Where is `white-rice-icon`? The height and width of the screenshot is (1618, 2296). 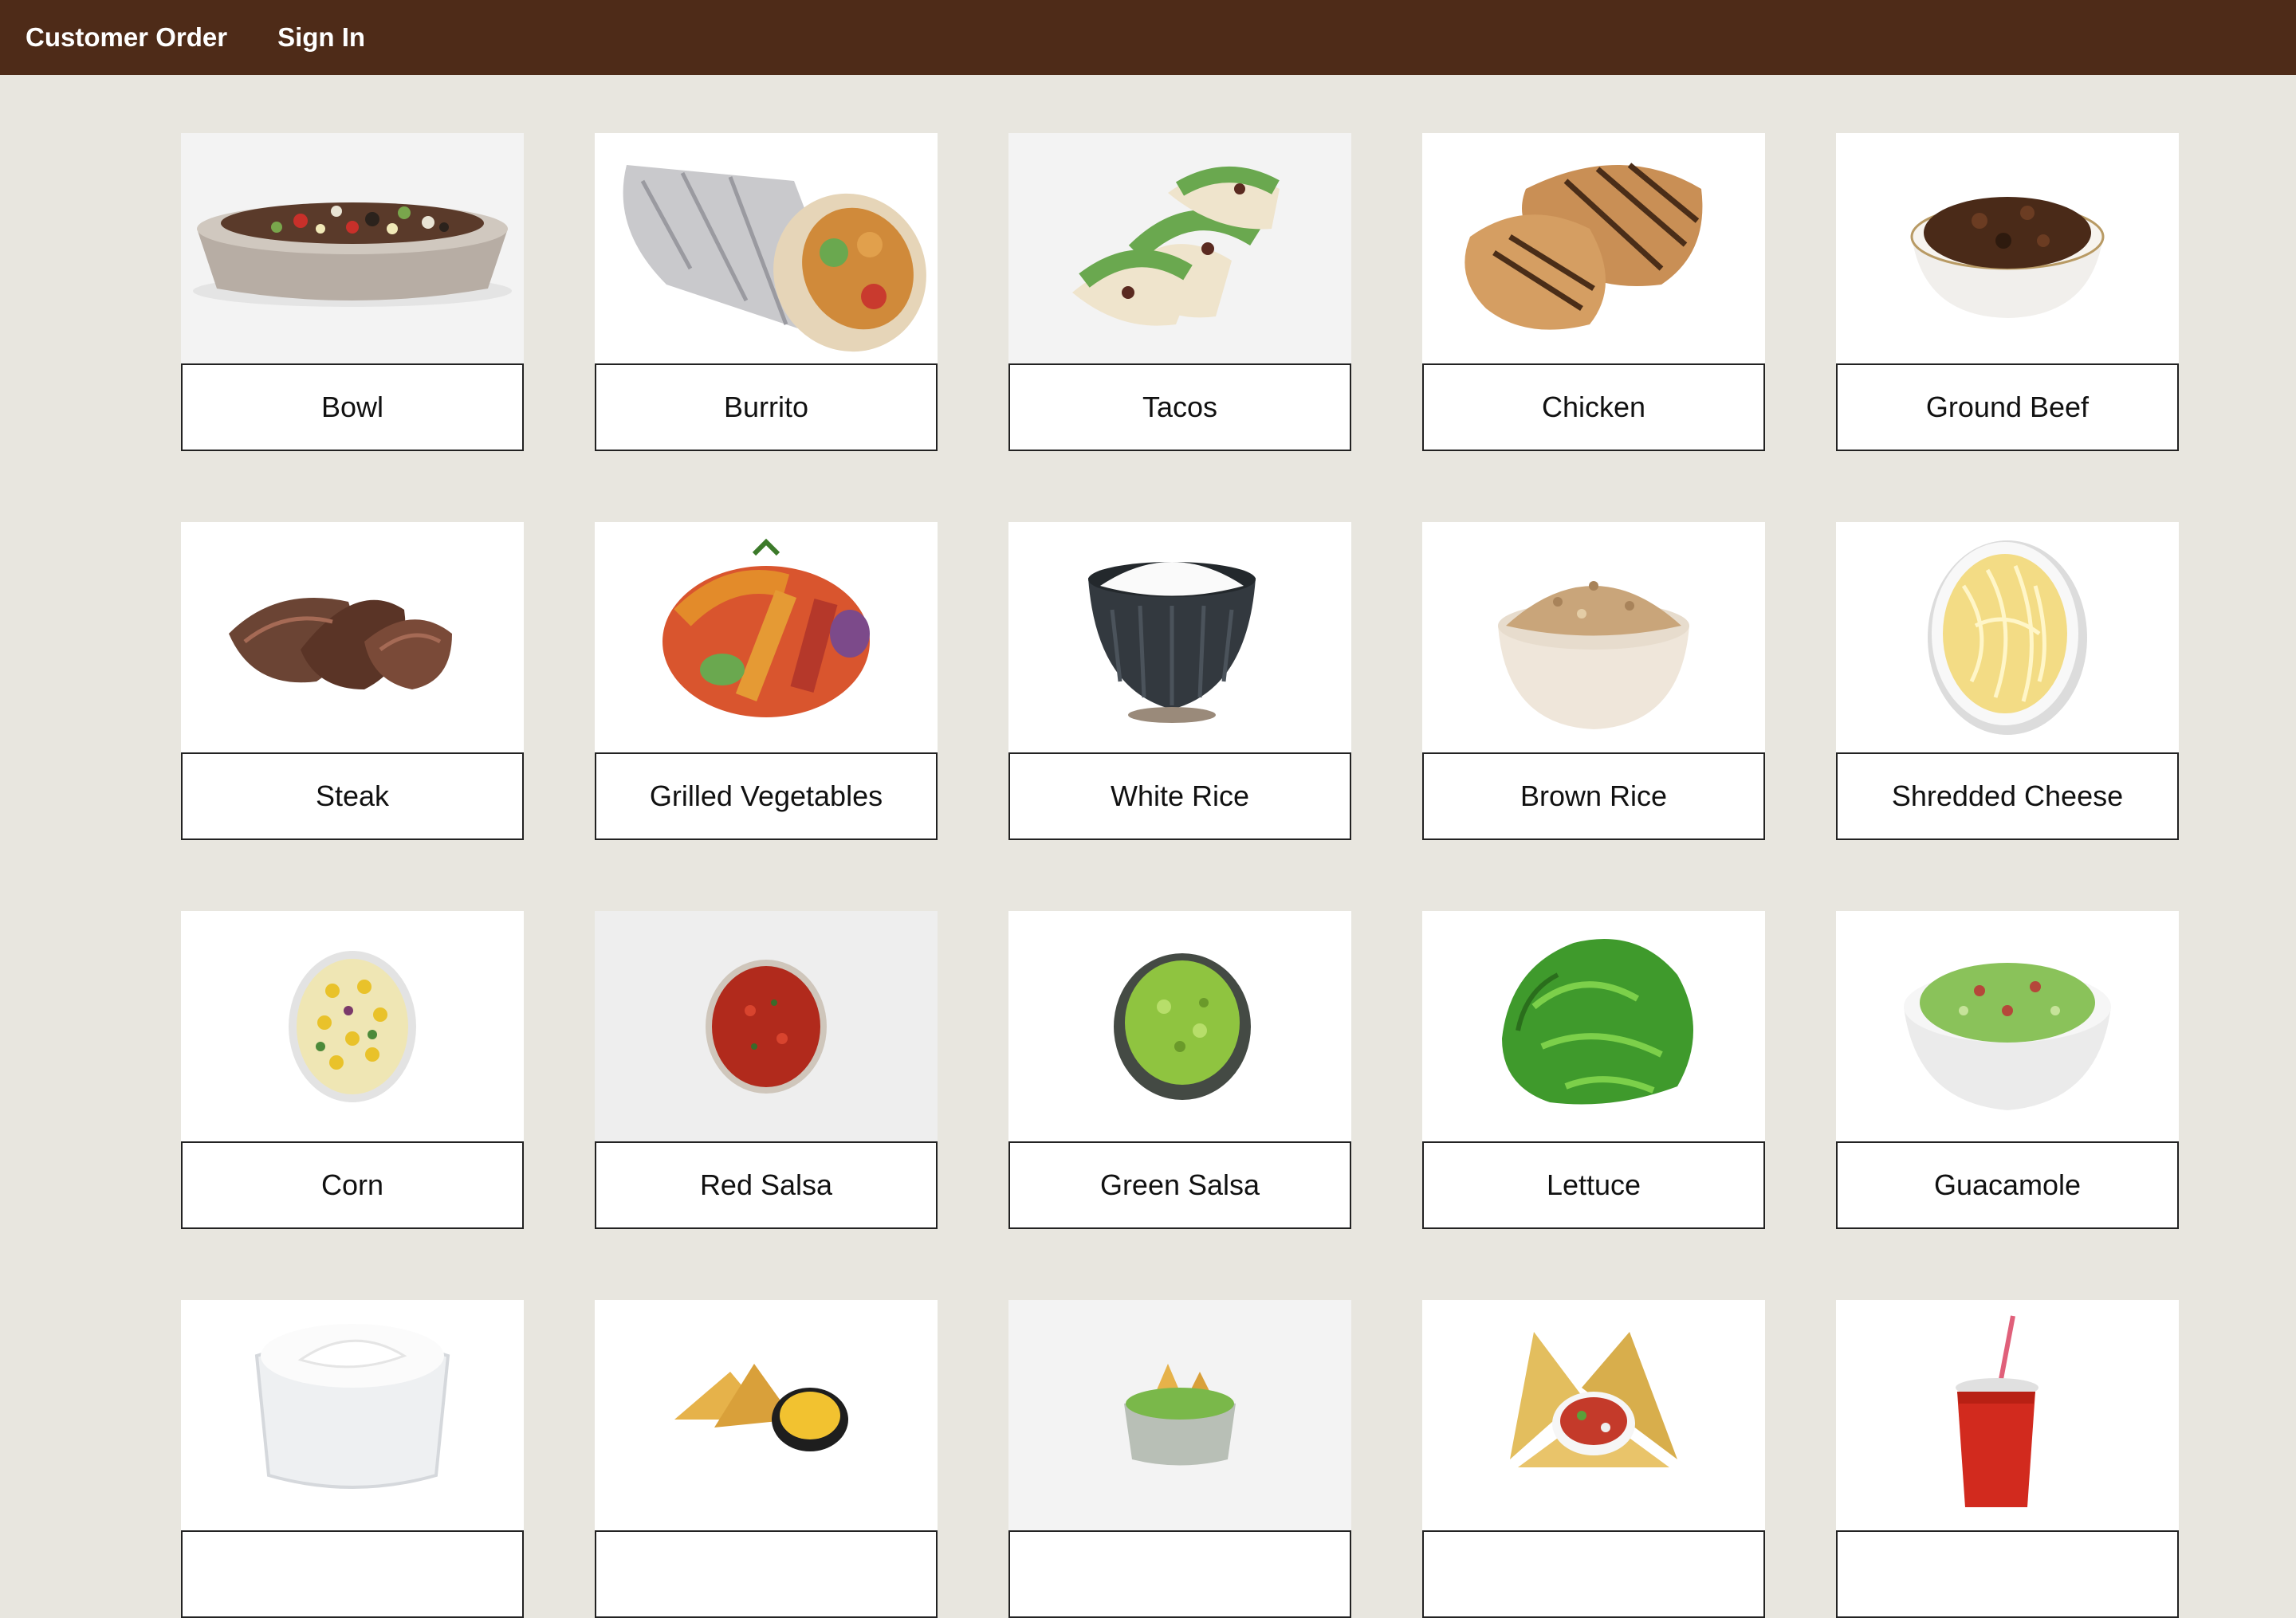 white-rice-icon is located at coordinates (1179, 637).